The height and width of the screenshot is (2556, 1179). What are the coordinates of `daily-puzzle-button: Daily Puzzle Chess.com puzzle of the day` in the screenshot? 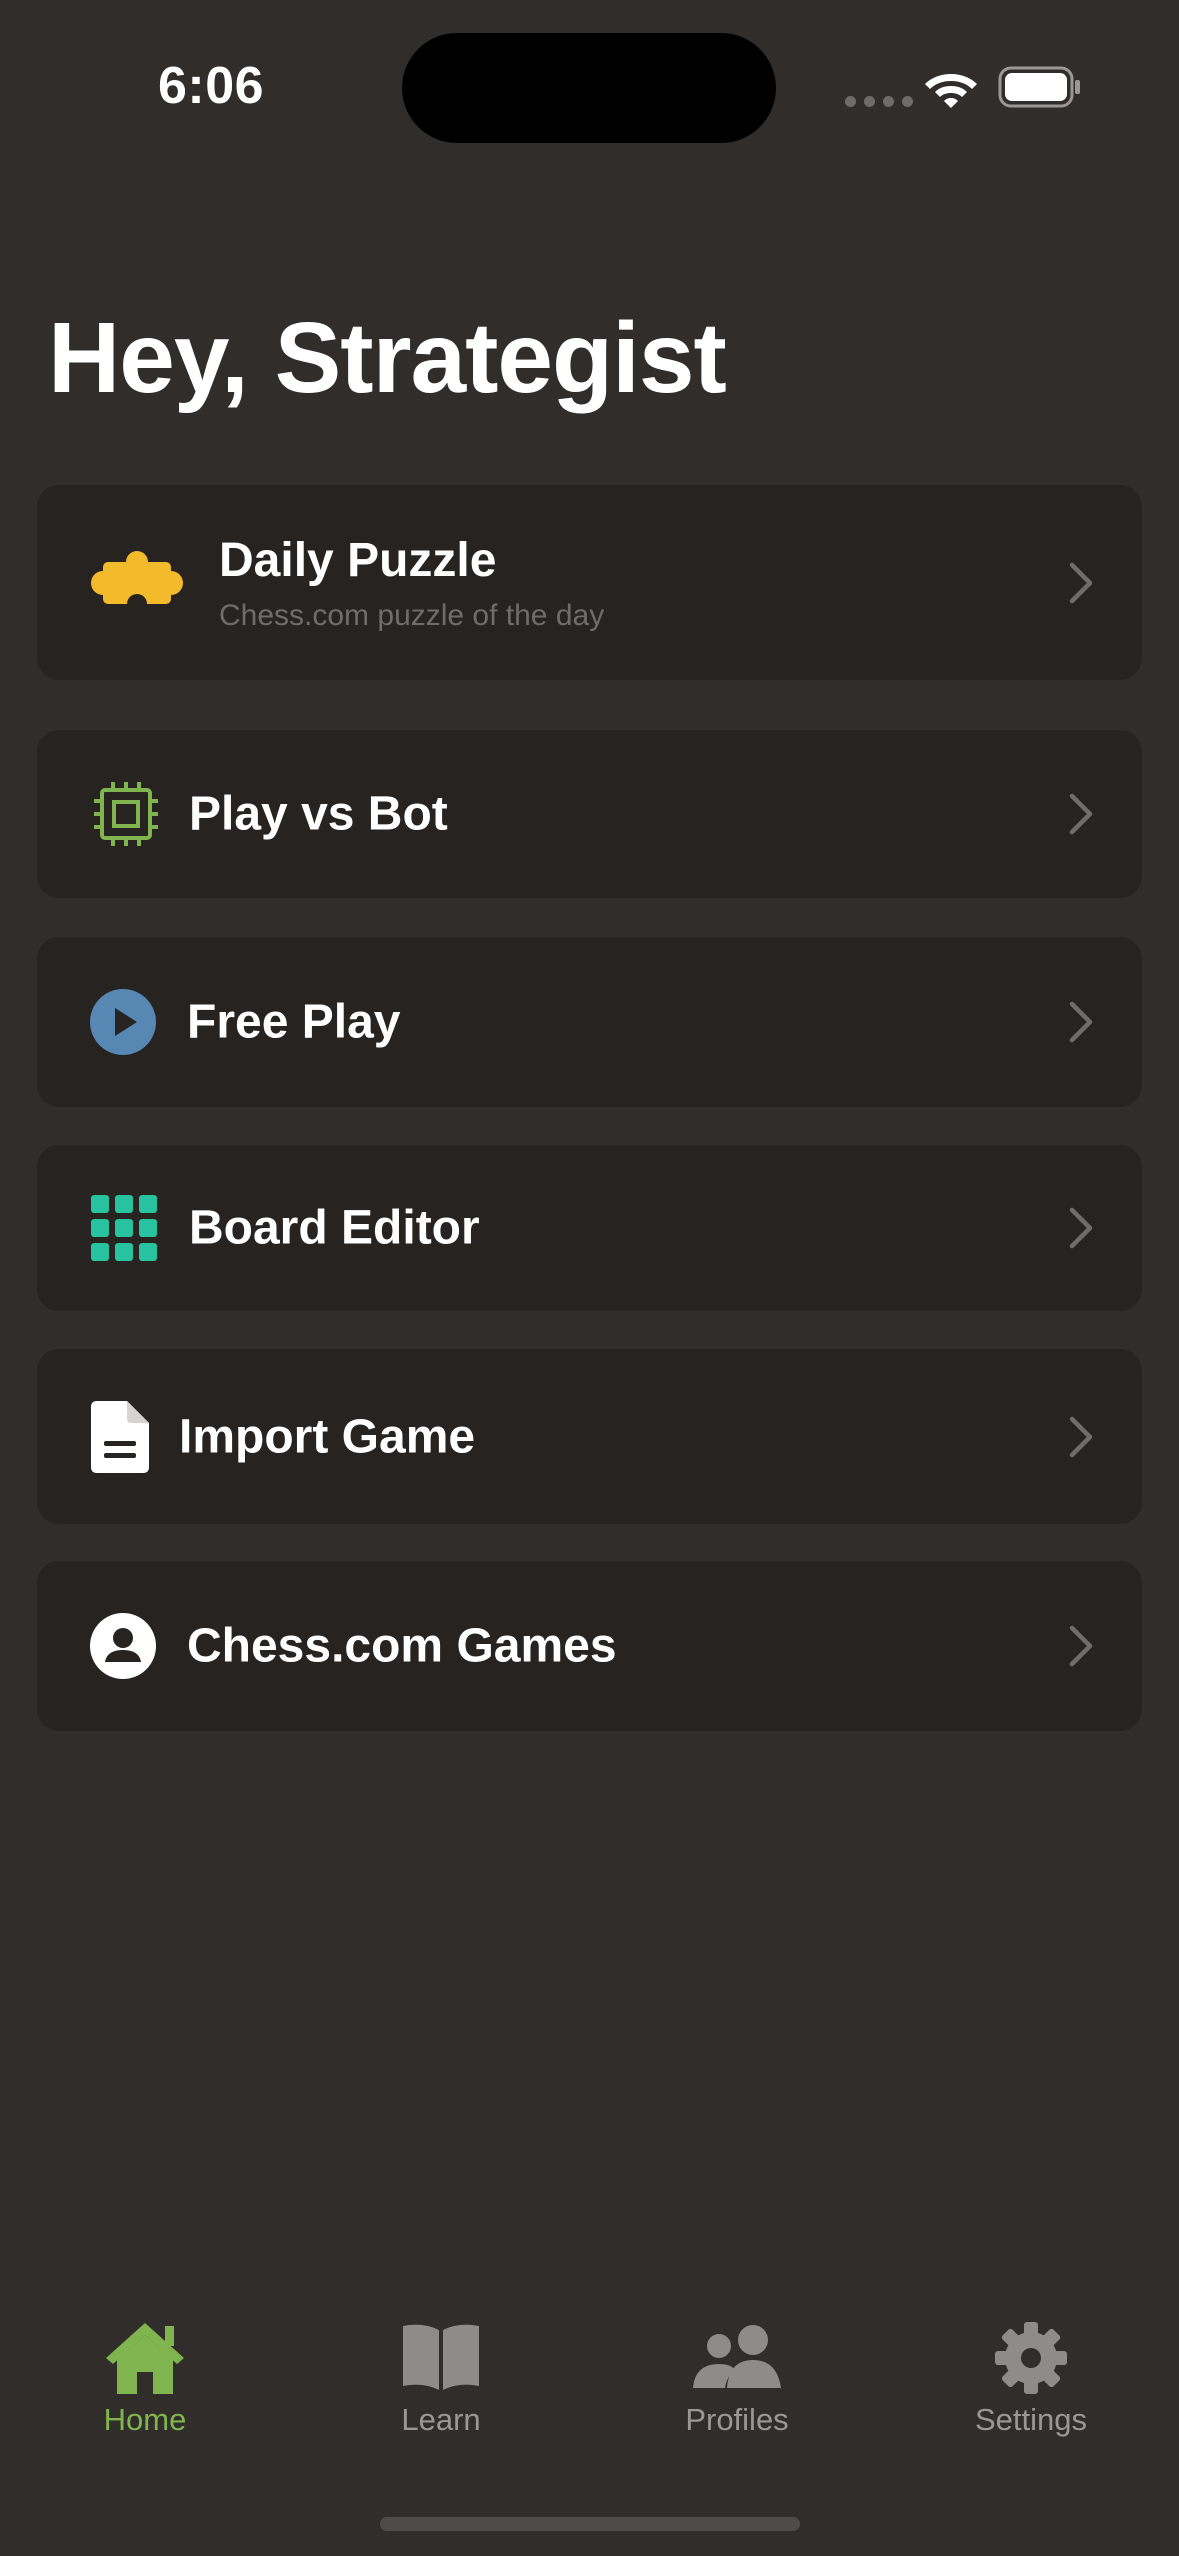 It's located at (589, 582).